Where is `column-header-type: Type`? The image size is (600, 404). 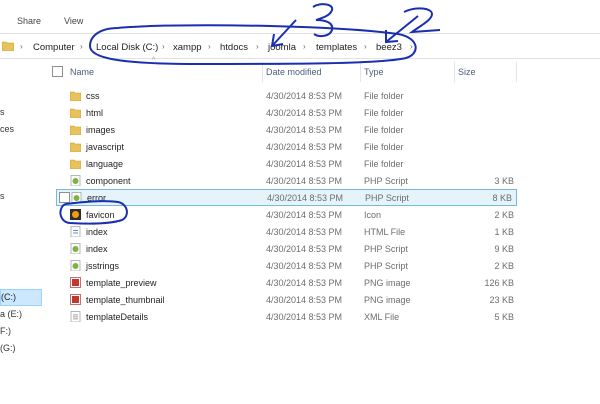
column-header-type: Type is located at coordinates (374, 72).